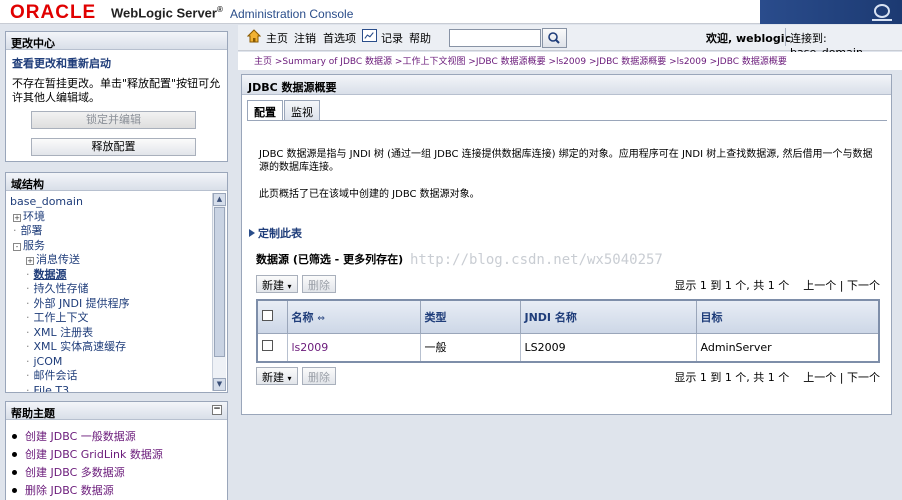 The height and width of the screenshot is (500, 902). I want to click on tree-scrollbar: ▲ ▼, so click(219, 292).